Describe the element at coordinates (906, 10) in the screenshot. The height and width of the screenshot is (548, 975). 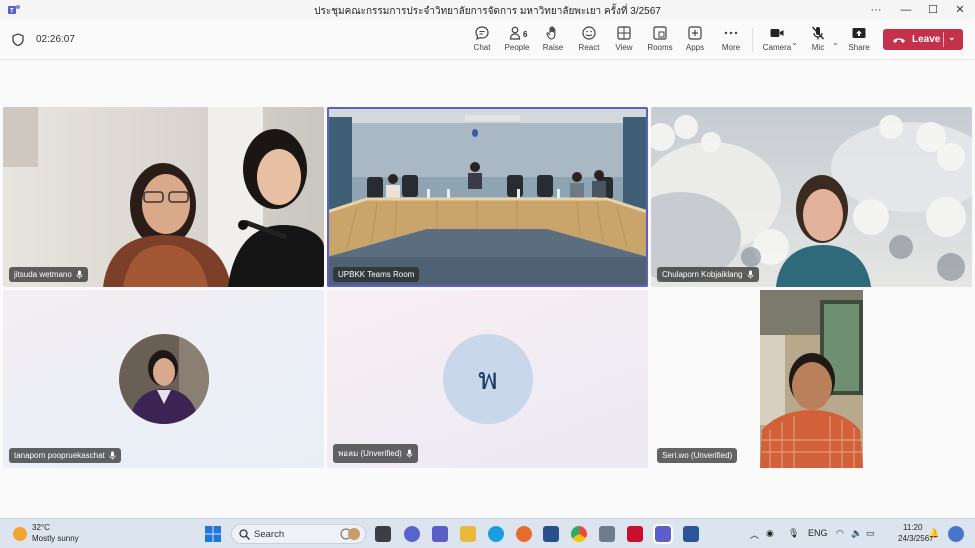
I see `minimize-button: —` at that location.